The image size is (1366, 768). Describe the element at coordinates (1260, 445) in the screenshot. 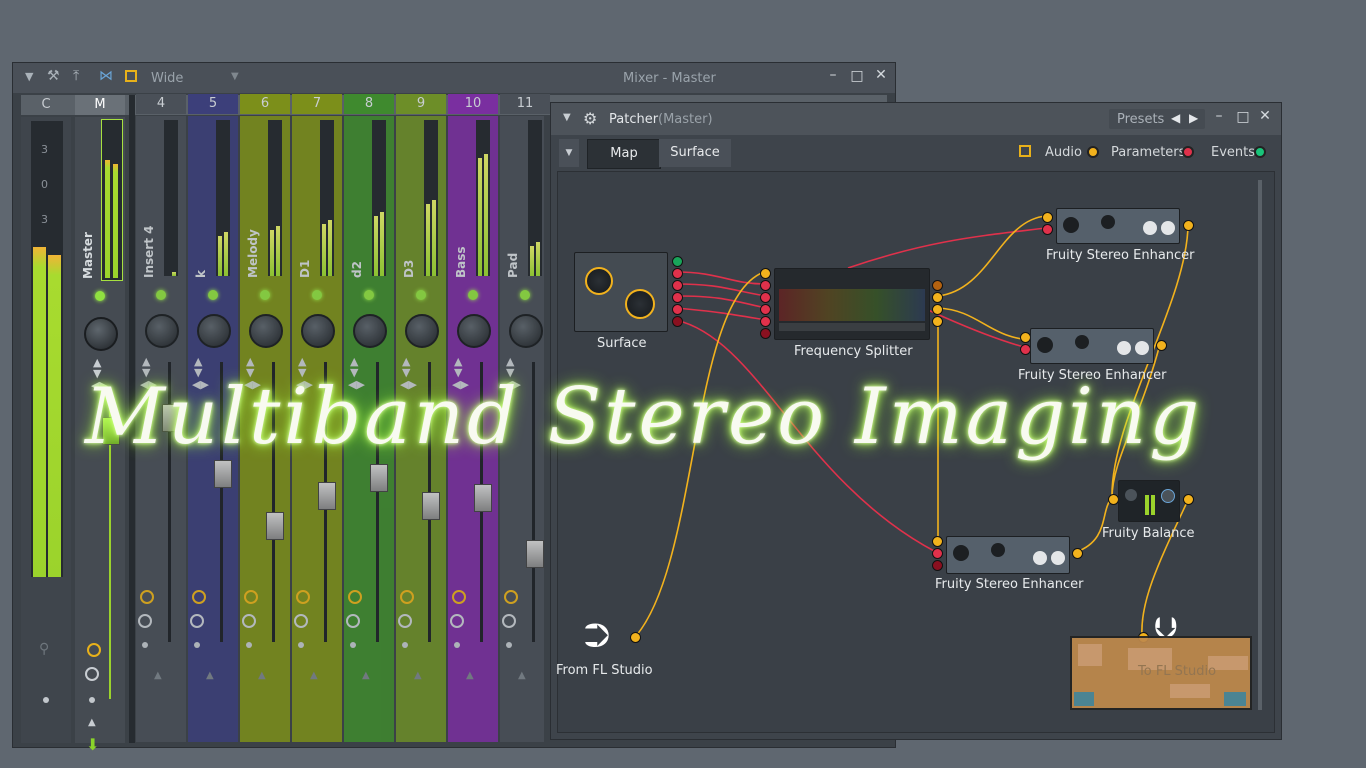

I see `scrollbar` at that location.